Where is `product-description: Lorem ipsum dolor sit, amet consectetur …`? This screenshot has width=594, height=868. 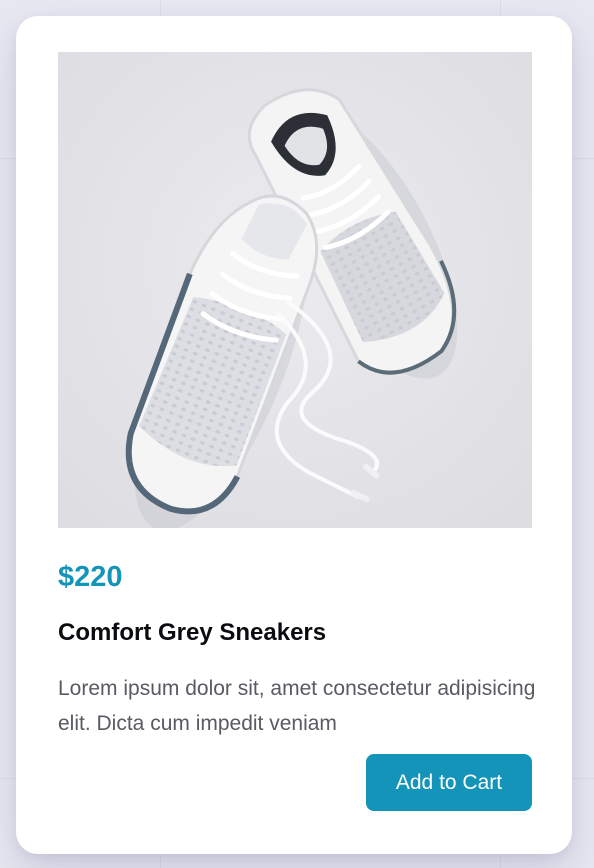 product-description: Lorem ipsum dolor sit, amet consectetur … is located at coordinates (297, 706).